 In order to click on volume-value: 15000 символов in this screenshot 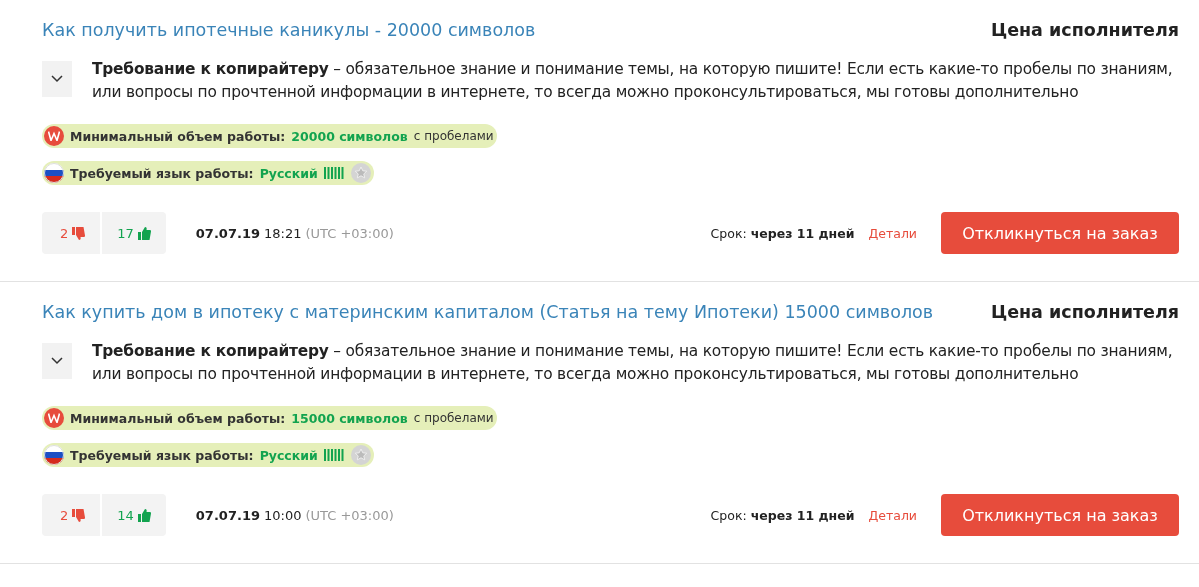, I will do `click(349, 418)`.